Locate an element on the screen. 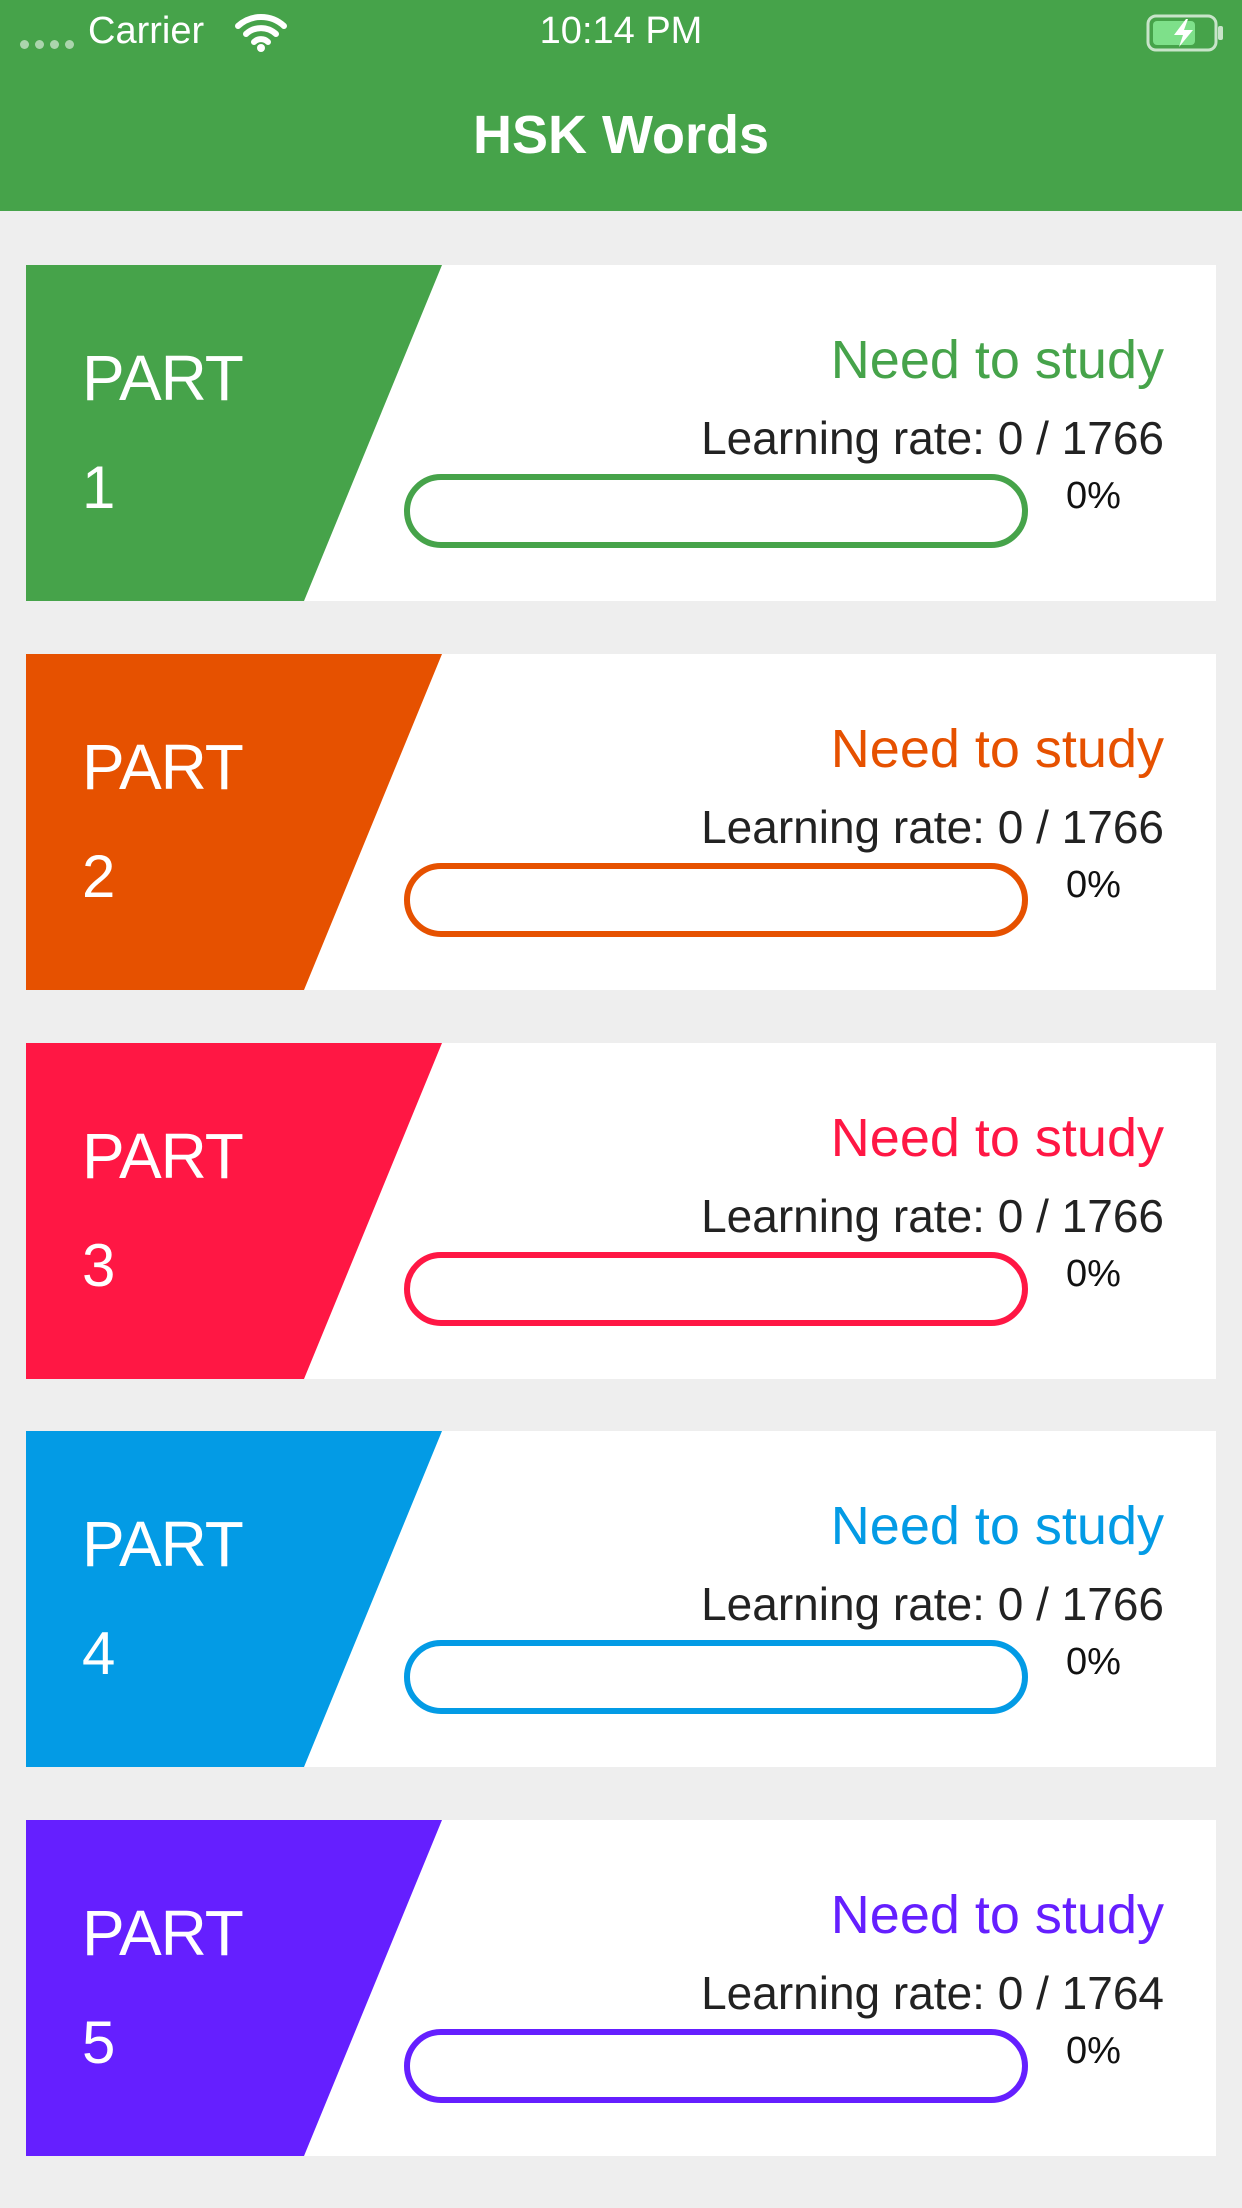  part-tag: PART 3 is located at coordinates (236, 1211).